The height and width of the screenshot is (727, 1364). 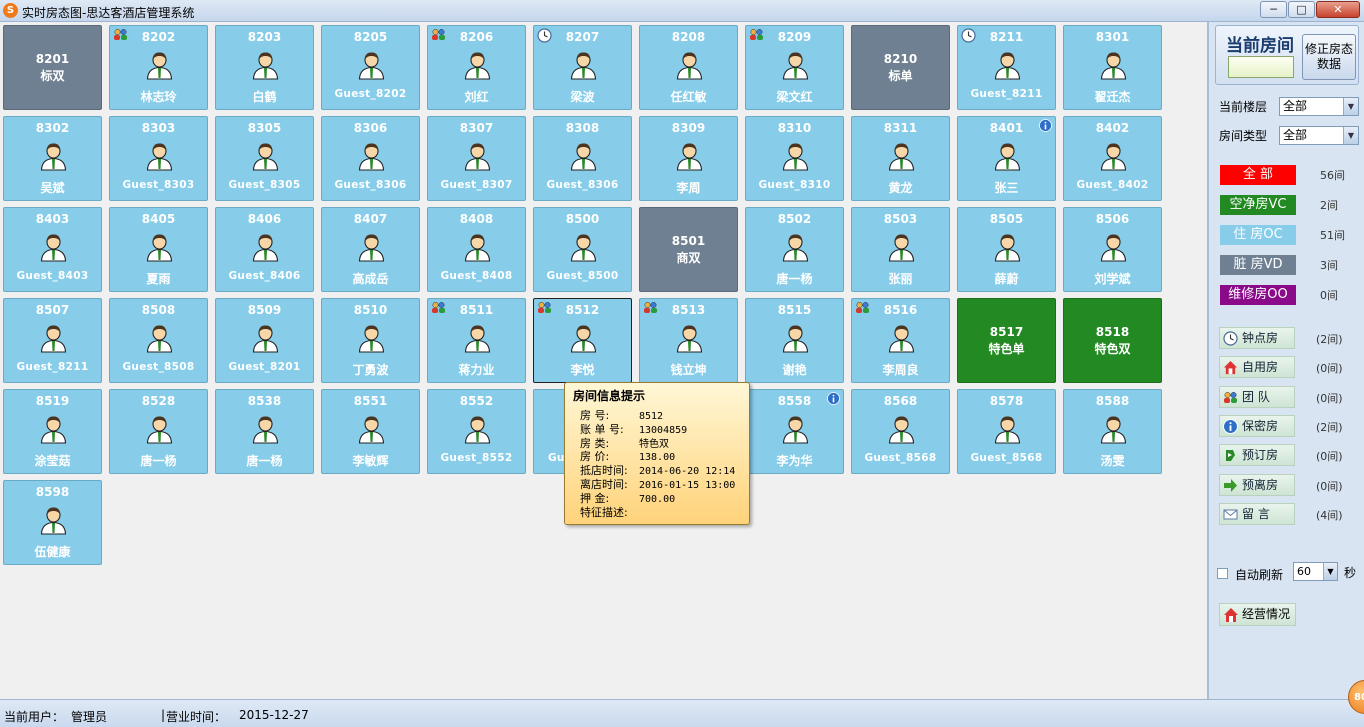 What do you see at coordinates (582, 158) in the screenshot?
I see `room-tile: 8308 Guest_8306` at bounding box center [582, 158].